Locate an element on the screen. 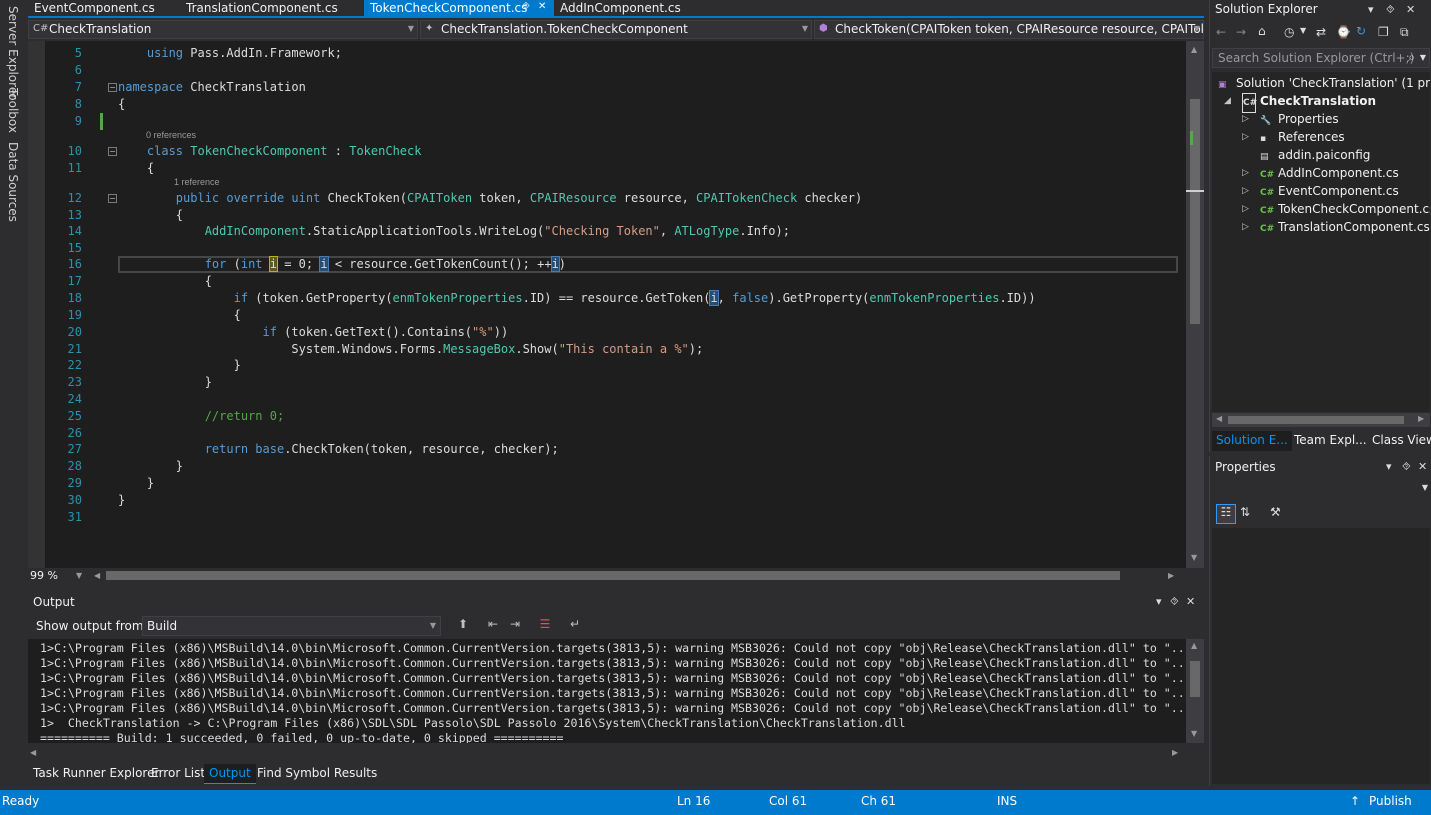 This screenshot has width=1431, height=815. tab-eventcomponent: EventComponent.cs is located at coordinates (103, 8).